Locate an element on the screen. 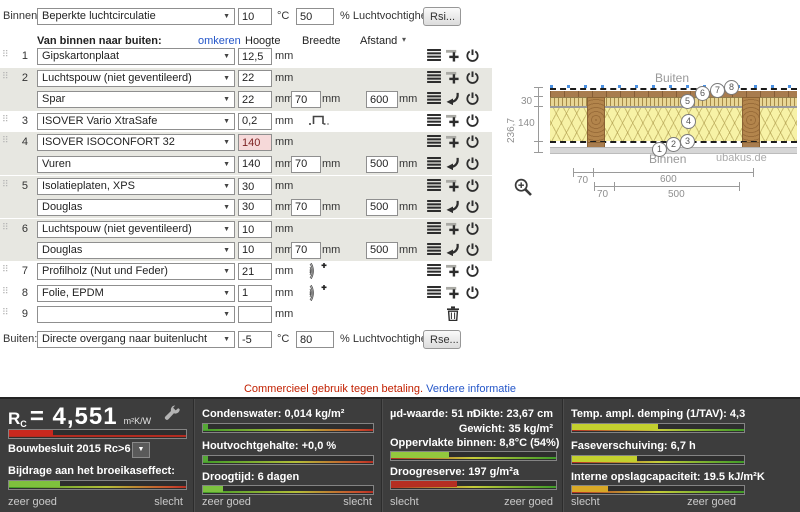 Image resolution: width=800 pixels, height=512 pixels. bouwbesluit-dropdown: ▼ is located at coordinates (141, 450).